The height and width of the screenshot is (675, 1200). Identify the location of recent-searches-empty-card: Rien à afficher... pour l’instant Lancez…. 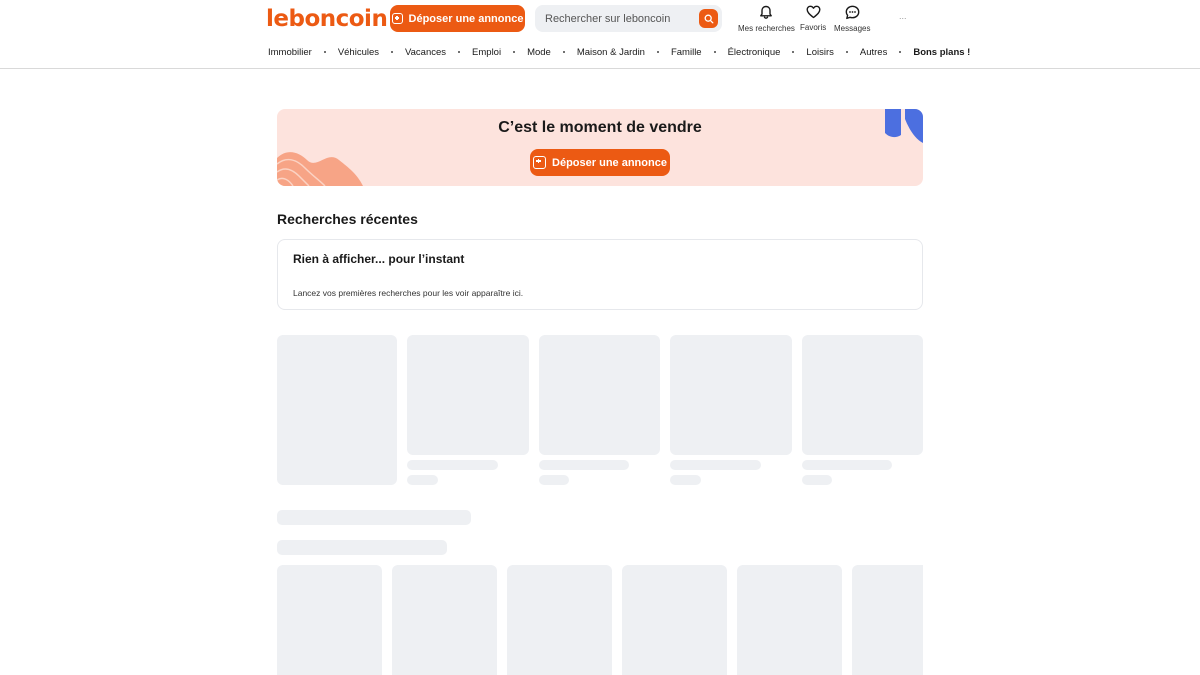
(600, 274).